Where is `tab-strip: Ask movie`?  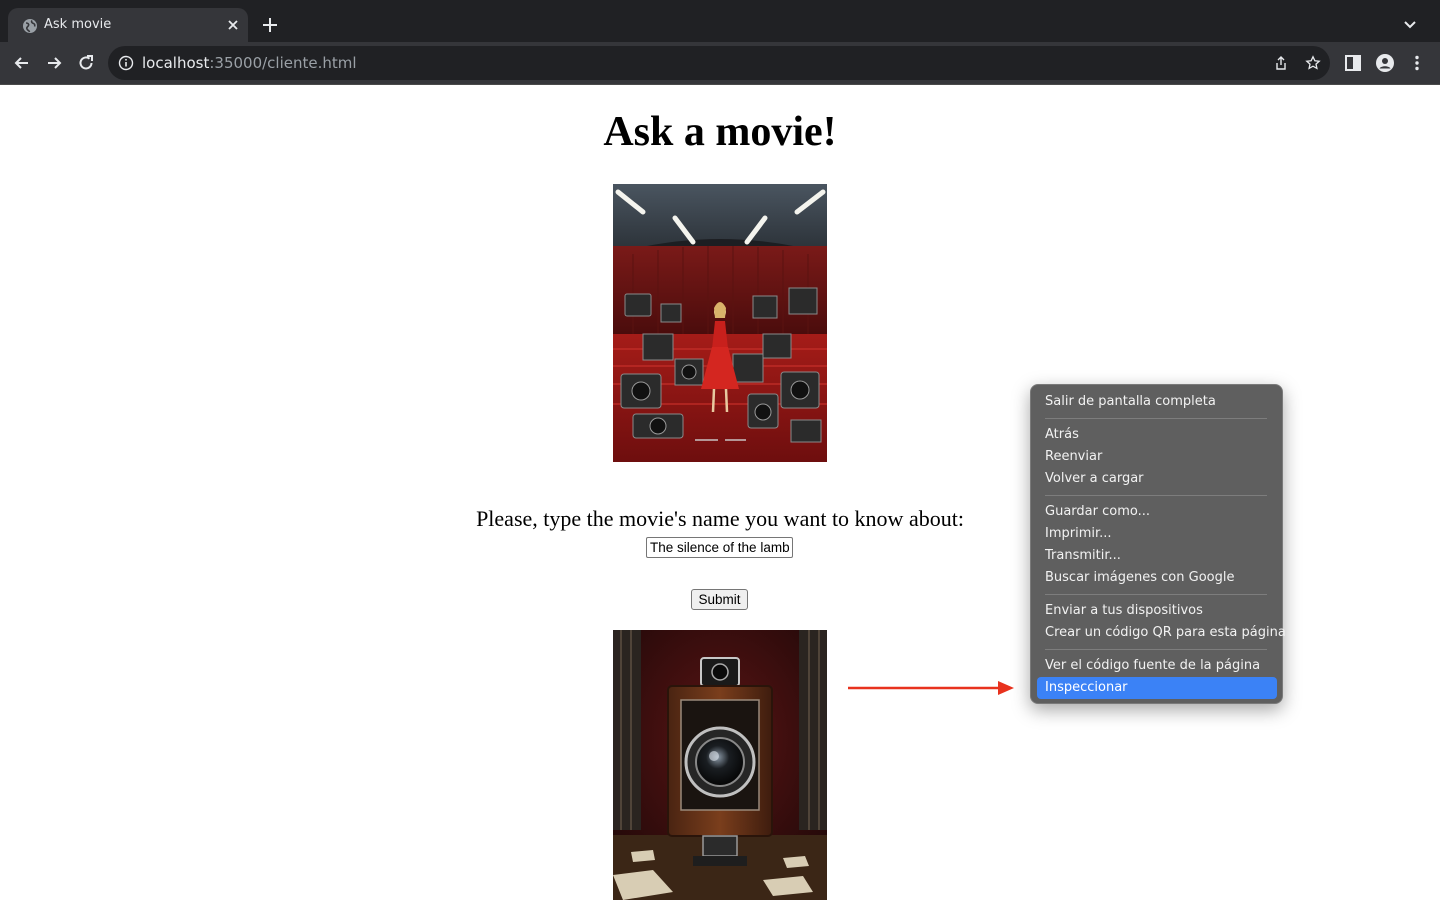
tab-strip: Ask movie is located at coordinates (720, 21).